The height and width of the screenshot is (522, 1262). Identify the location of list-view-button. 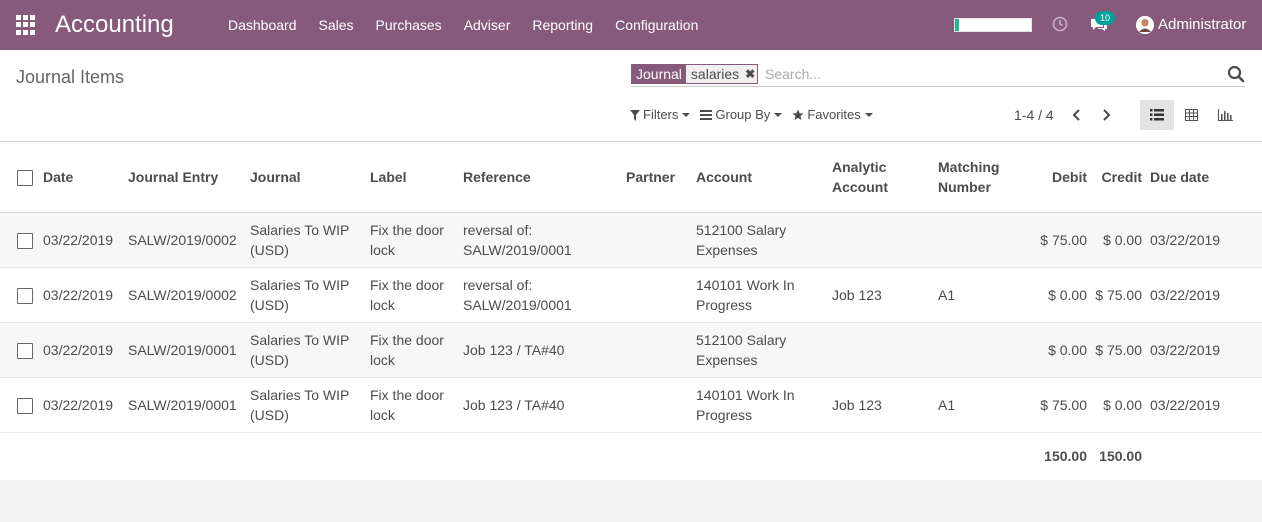
(1157, 115).